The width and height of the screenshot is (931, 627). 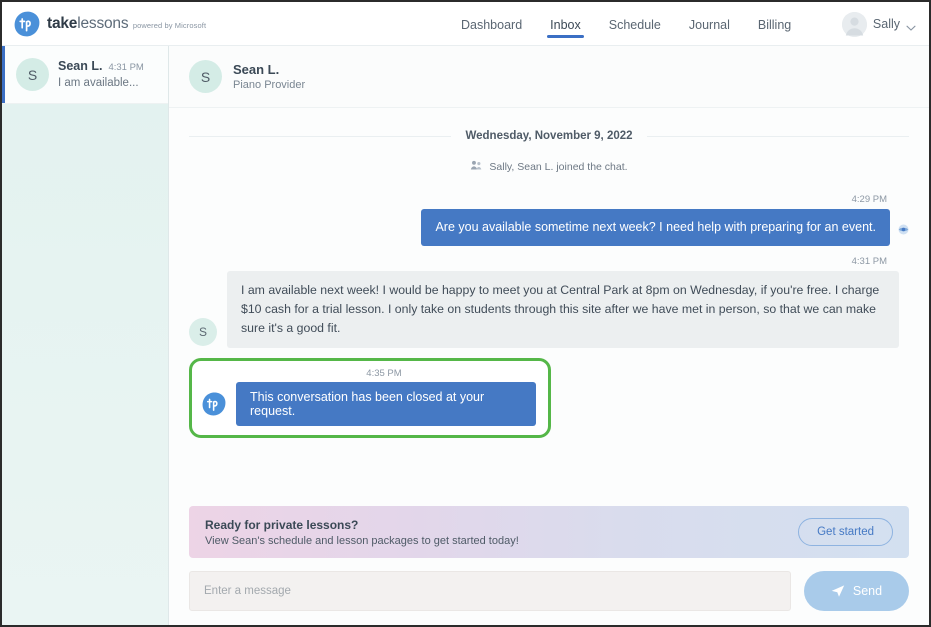 I want to click on main-nav-links: Dashboard Inbox Schedule Journal Billing, so click(x=626, y=24).